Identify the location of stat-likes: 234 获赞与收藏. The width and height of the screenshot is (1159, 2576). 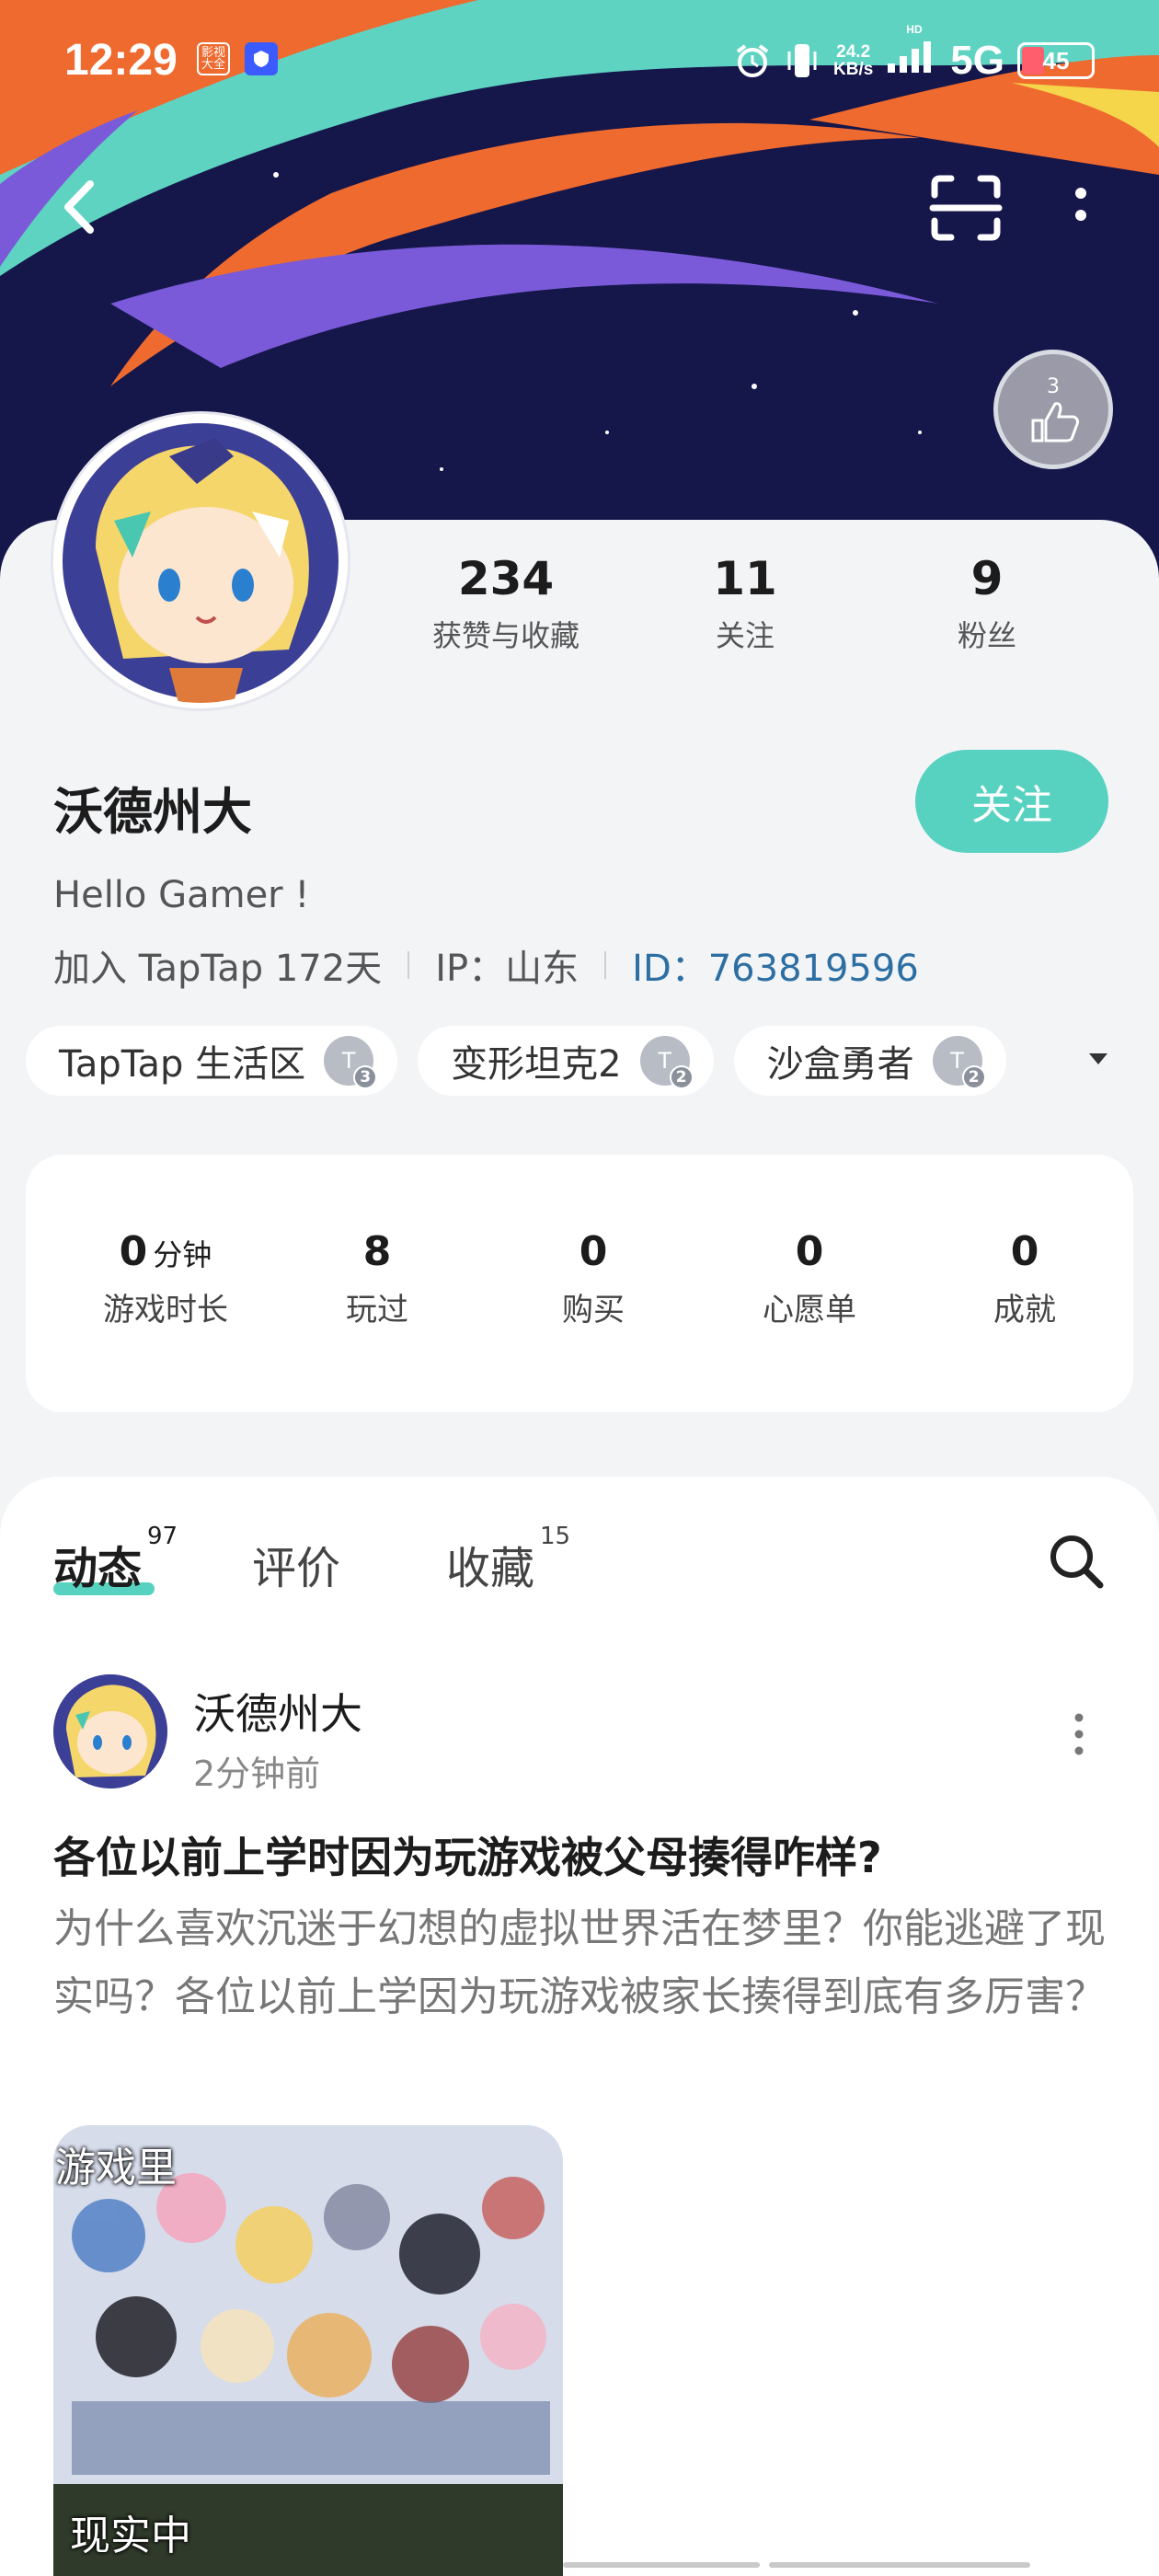
(505, 603).